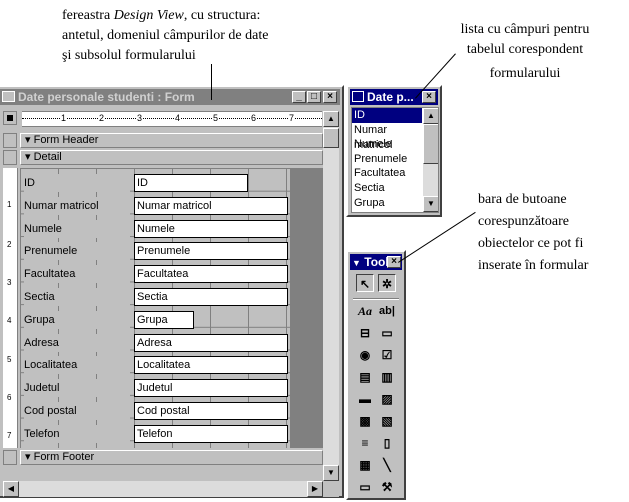 This screenshot has height=502, width=629. What do you see at coordinates (387, 355) in the screenshot?
I see `check-box-tool: ☑` at bounding box center [387, 355].